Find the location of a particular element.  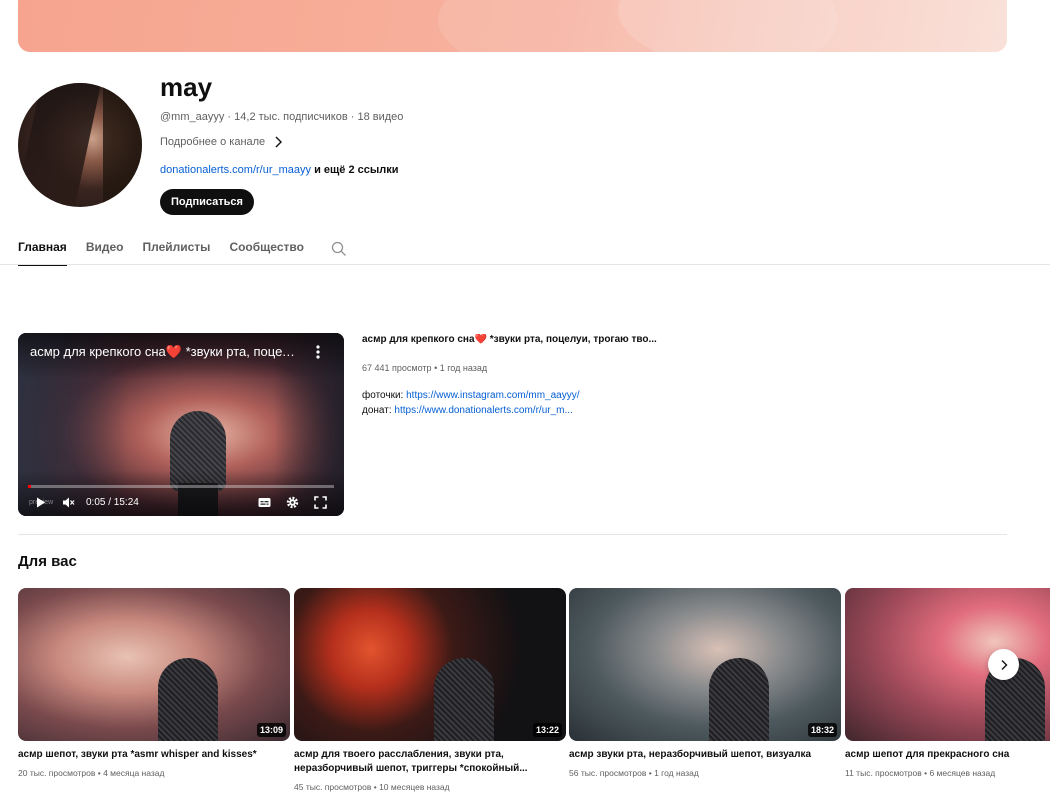

player-bottom-gradient is located at coordinates (181, 493).